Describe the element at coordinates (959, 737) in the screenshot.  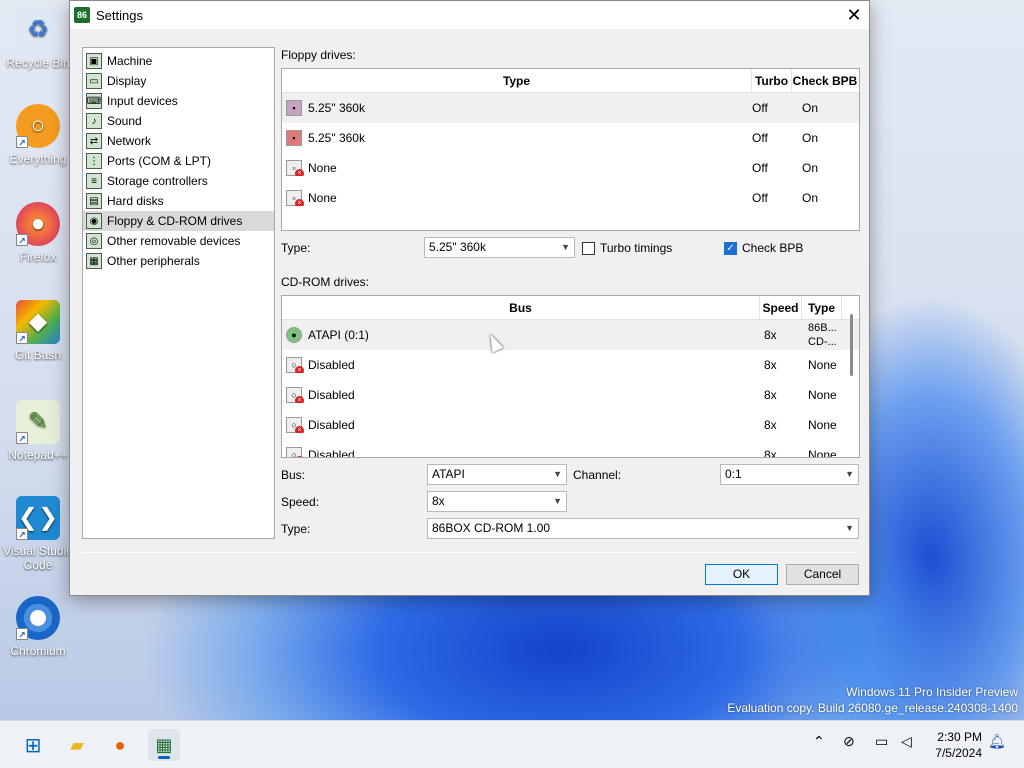
I see `clock-time: 2:30 PM` at that location.